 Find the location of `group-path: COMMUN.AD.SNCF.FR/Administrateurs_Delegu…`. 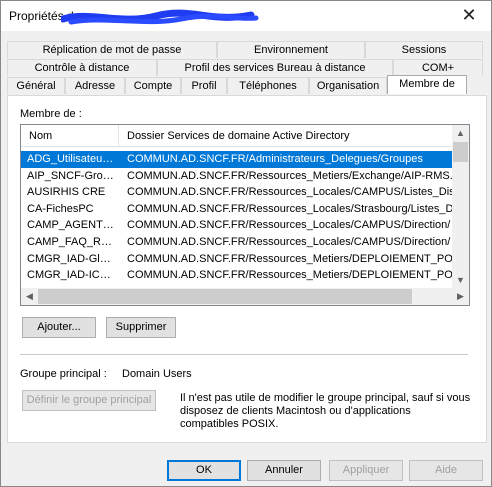

group-path: COMMUN.AD.SNCF.FR/Administrateurs_Delegu… is located at coordinates (275, 159).